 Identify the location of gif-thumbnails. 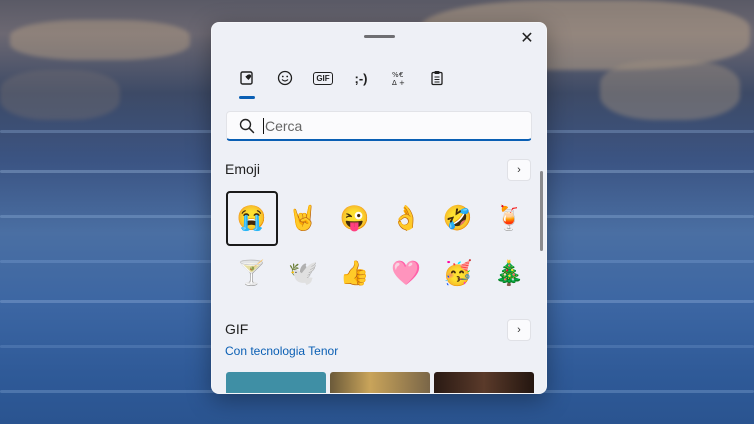
(380, 382).